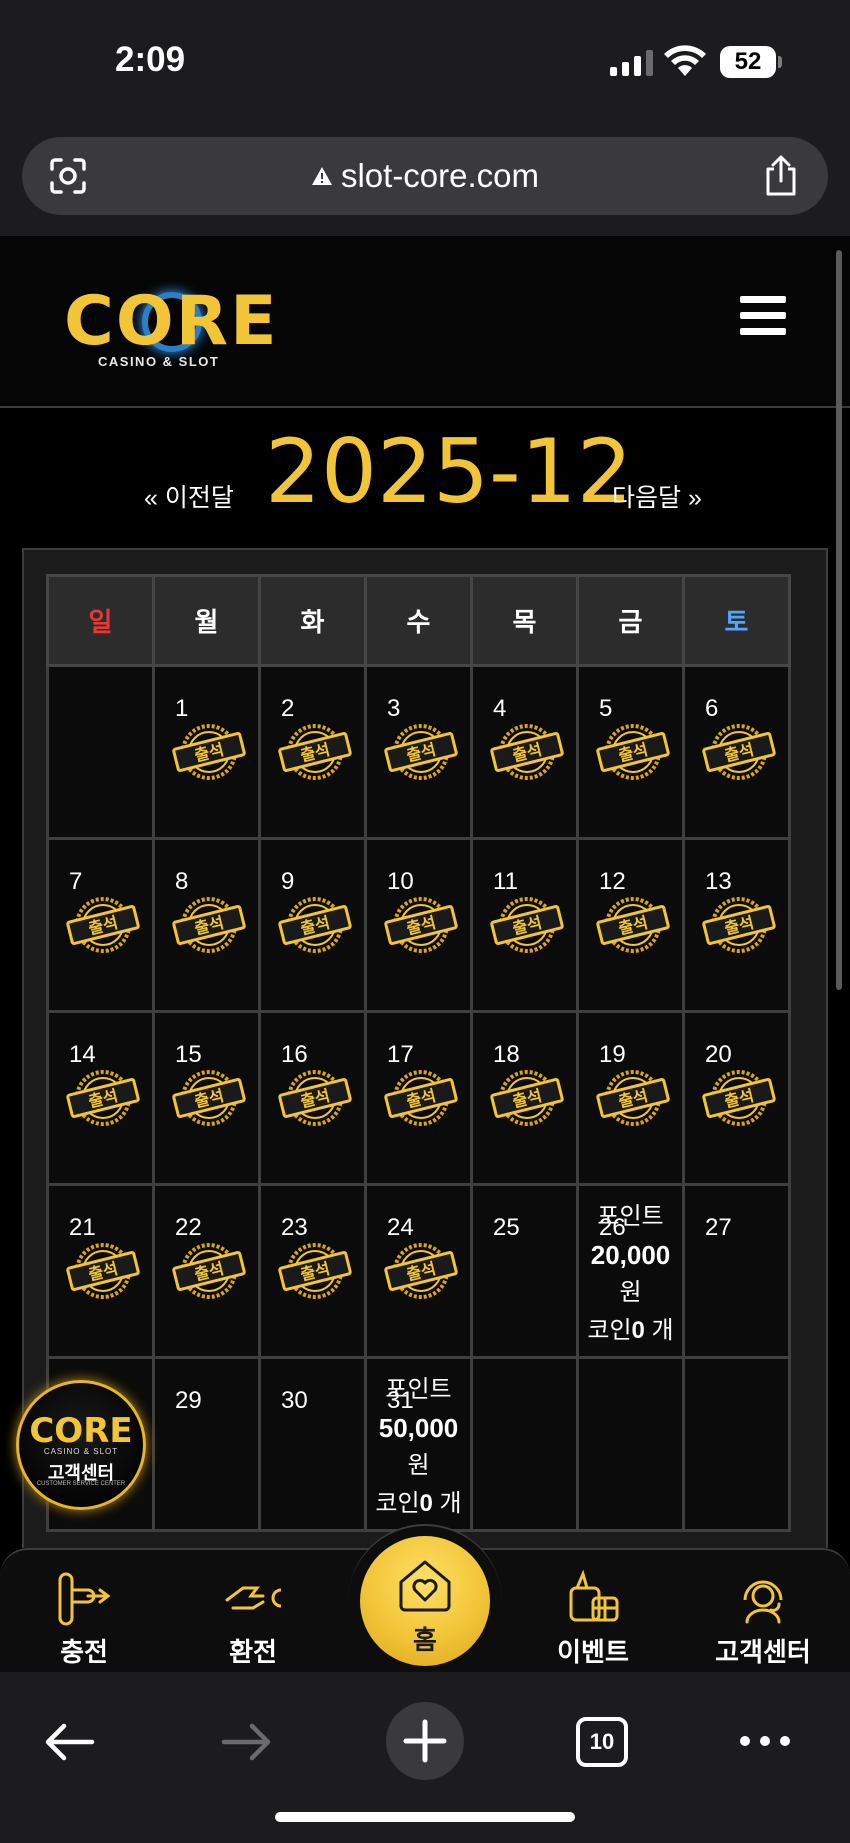 Image resolution: width=850 pixels, height=1843 pixels. What do you see at coordinates (84, 1652) in the screenshot?
I see `nav-charge-label: 충전` at bounding box center [84, 1652].